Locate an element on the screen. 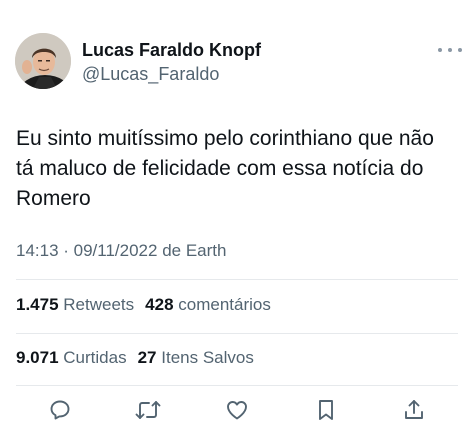 The image size is (474, 440). bookmark-icon is located at coordinates (326, 410).